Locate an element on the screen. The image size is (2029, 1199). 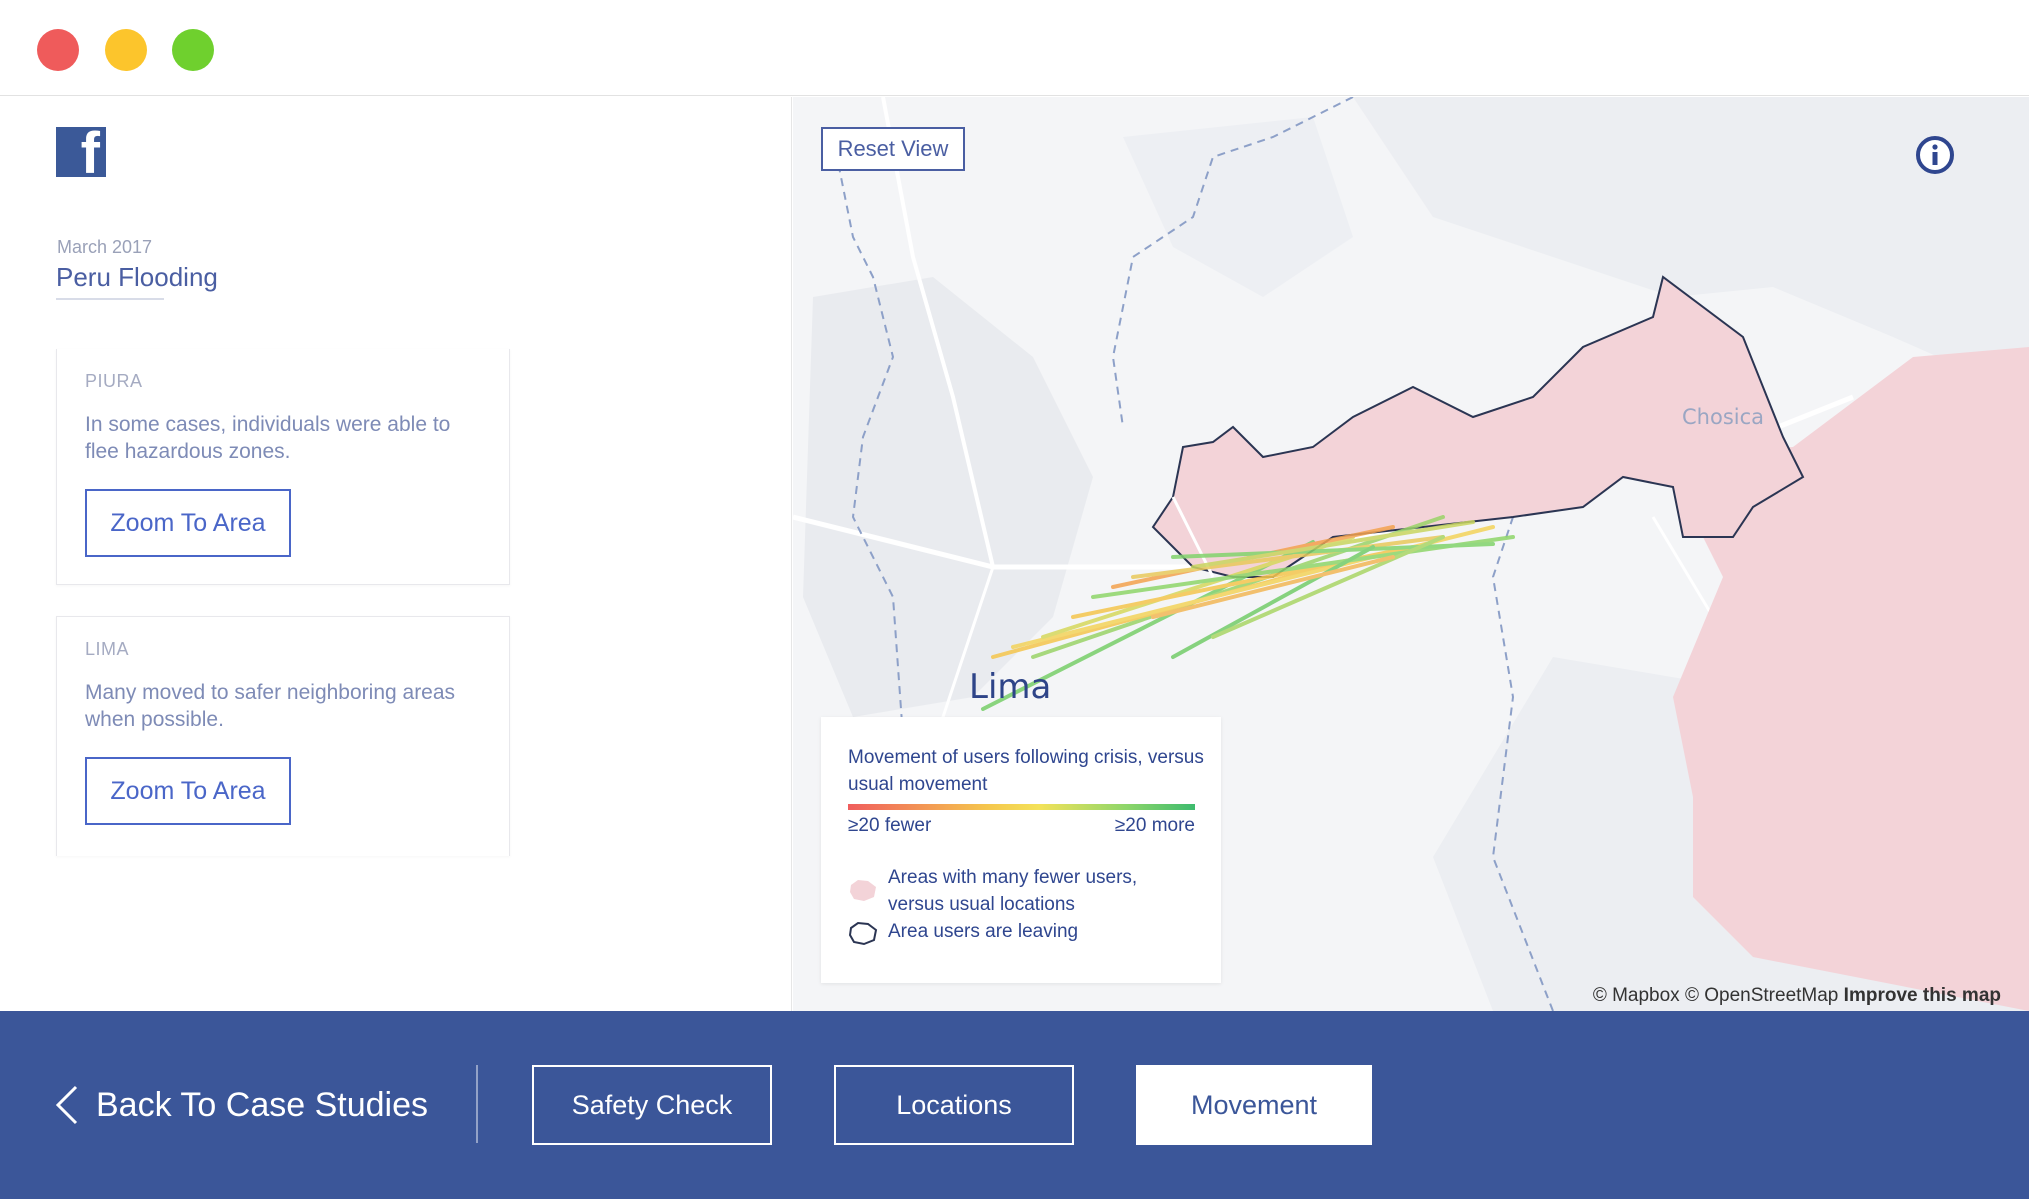
legend-gradient-bar is located at coordinates (1021, 807).